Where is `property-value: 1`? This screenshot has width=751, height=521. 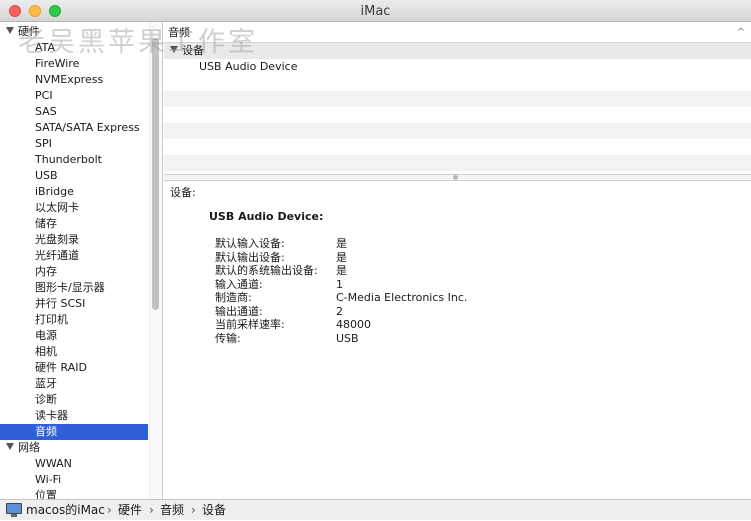 property-value: 1 is located at coordinates (339, 284).